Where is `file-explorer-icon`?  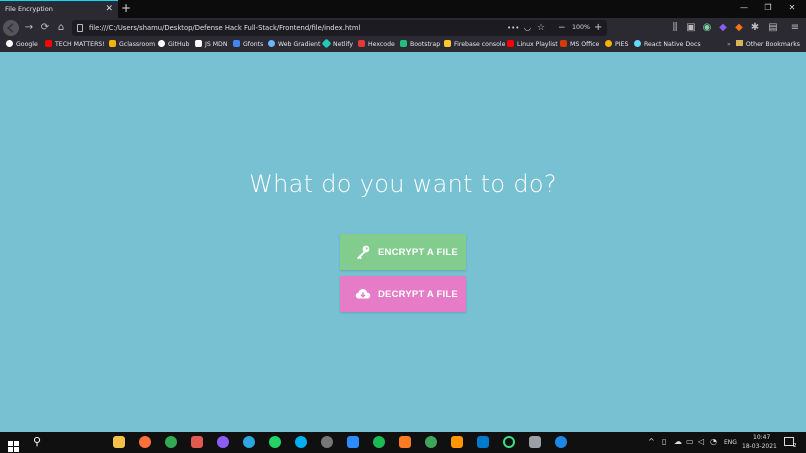
file-explorer-icon is located at coordinates (119, 442).